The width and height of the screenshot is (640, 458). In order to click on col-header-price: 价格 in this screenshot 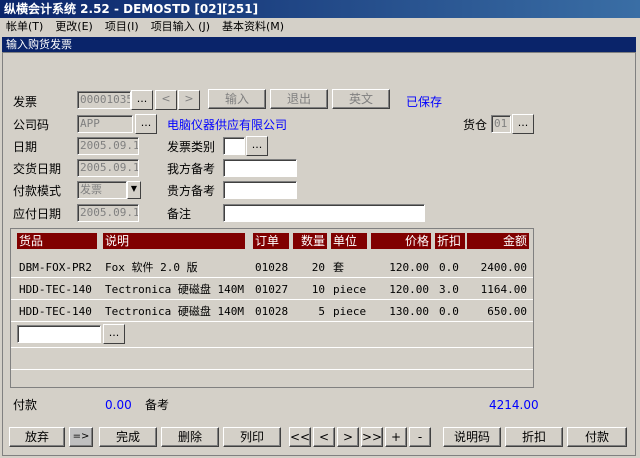, I will do `click(401, 241)`.